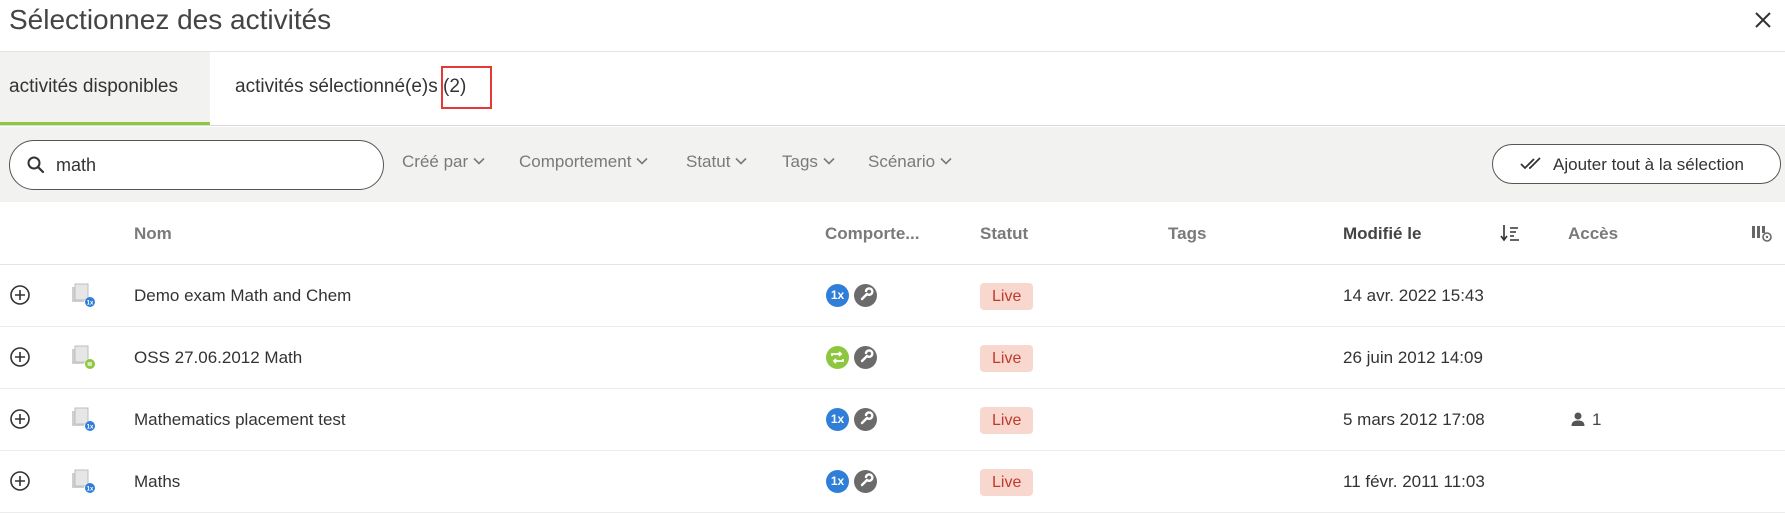  Describe the element at coordinates (153, 234) in the screenshot. I see `column-name: Nom` at that location.